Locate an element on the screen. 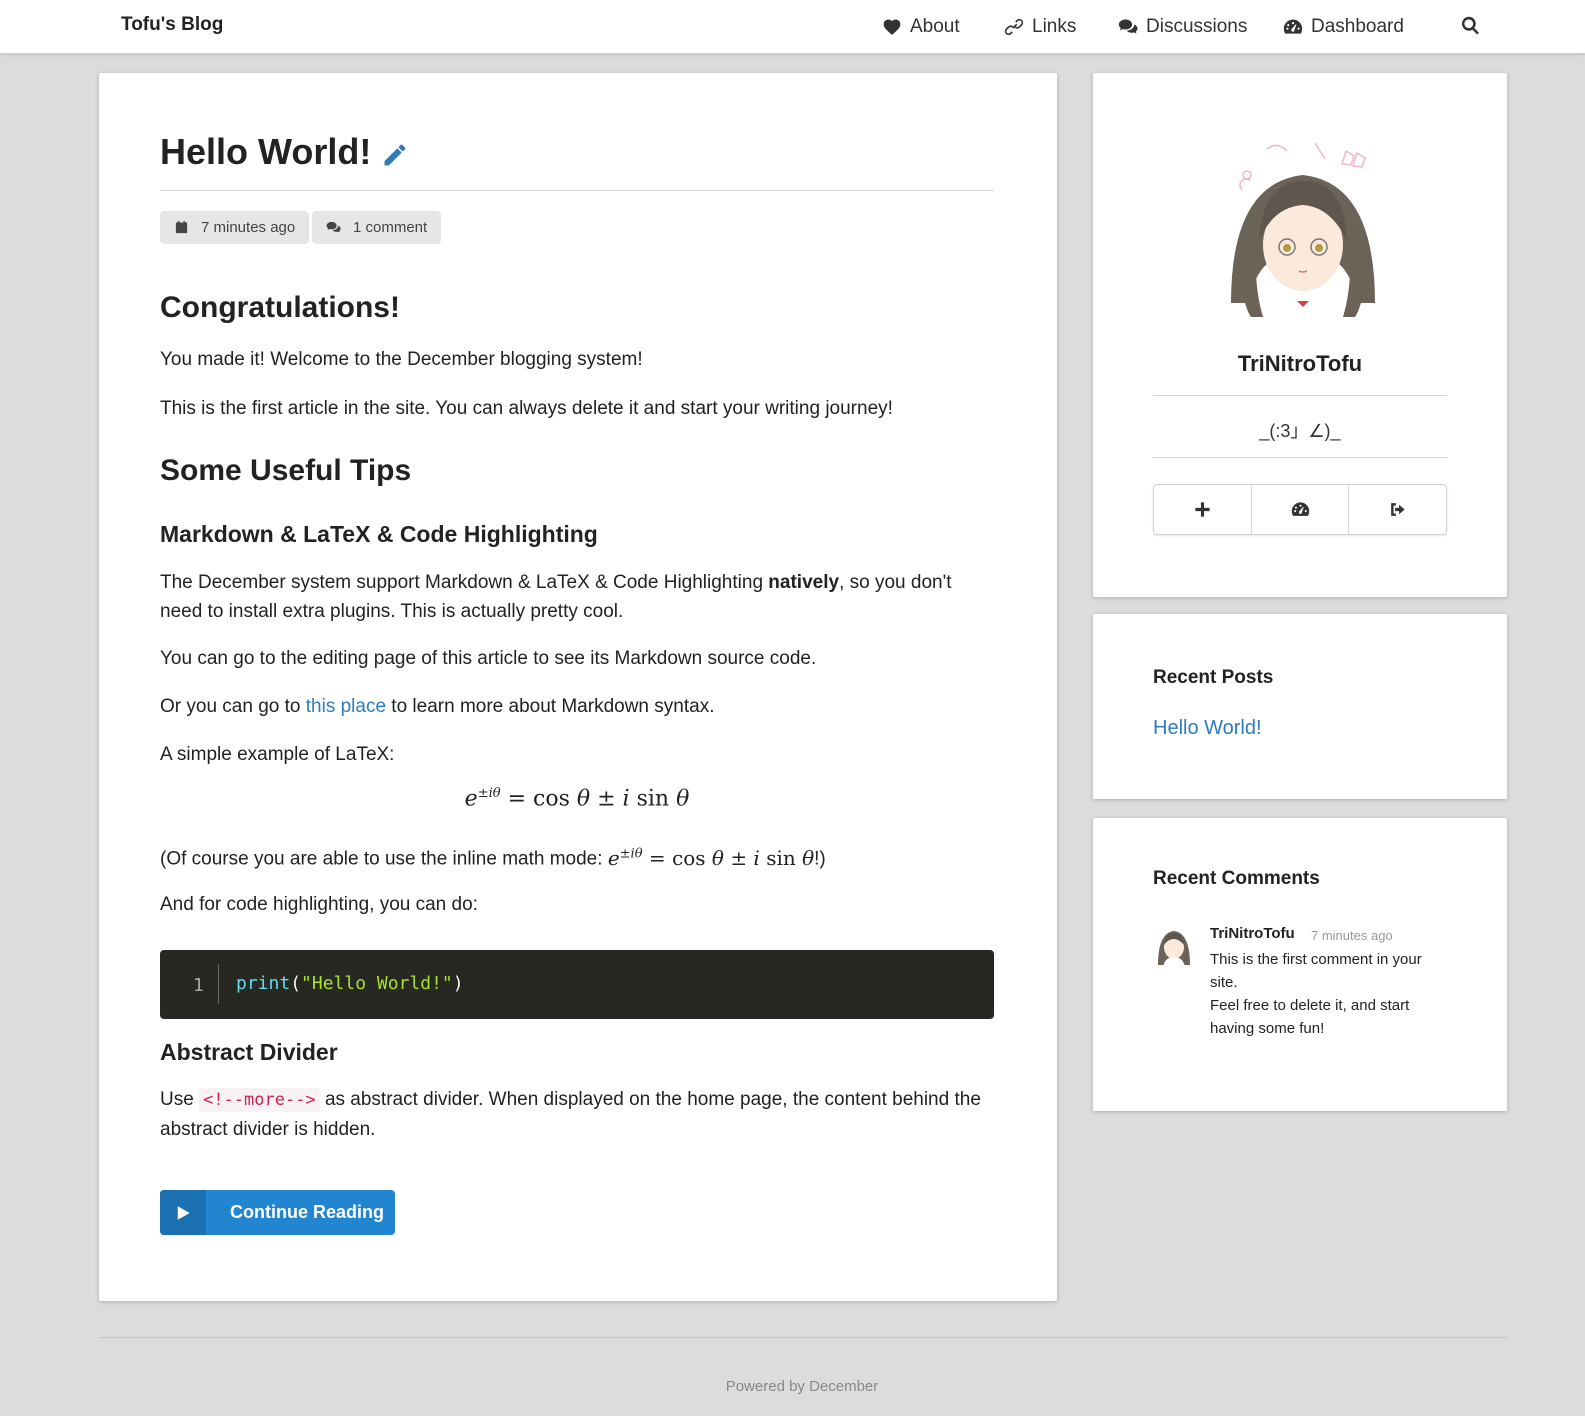  dashboard-button is located at coordinates (1301, 509).